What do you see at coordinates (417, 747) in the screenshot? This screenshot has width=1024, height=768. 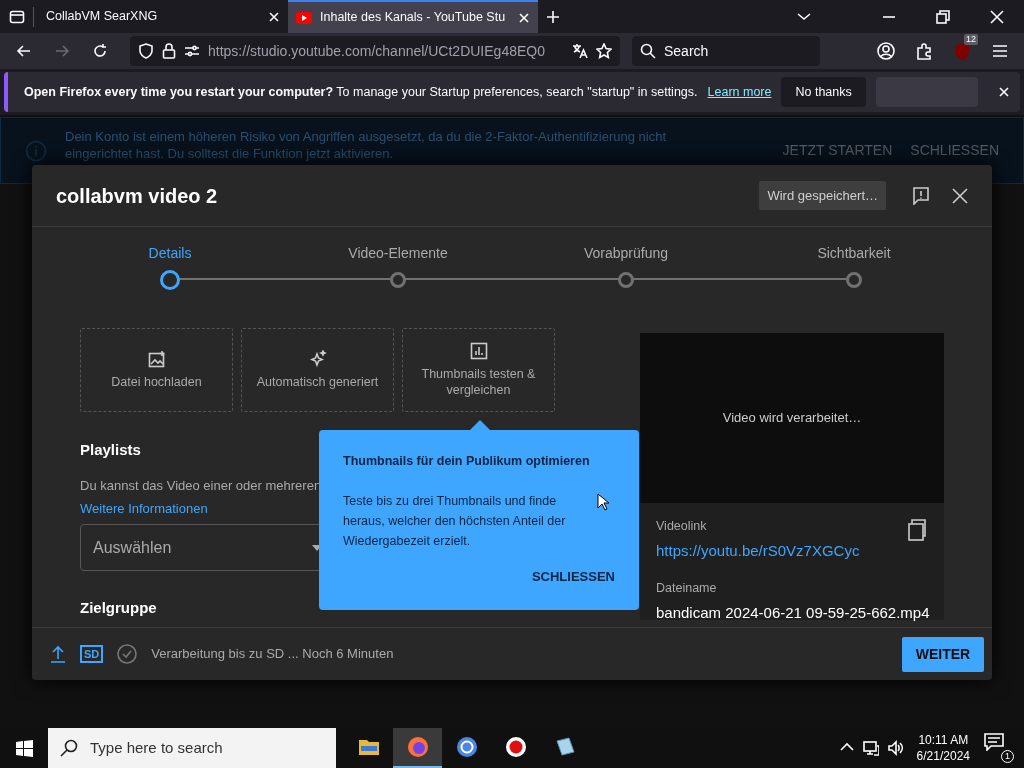 I see `firefox-icon` at bounding box center [417, 747].